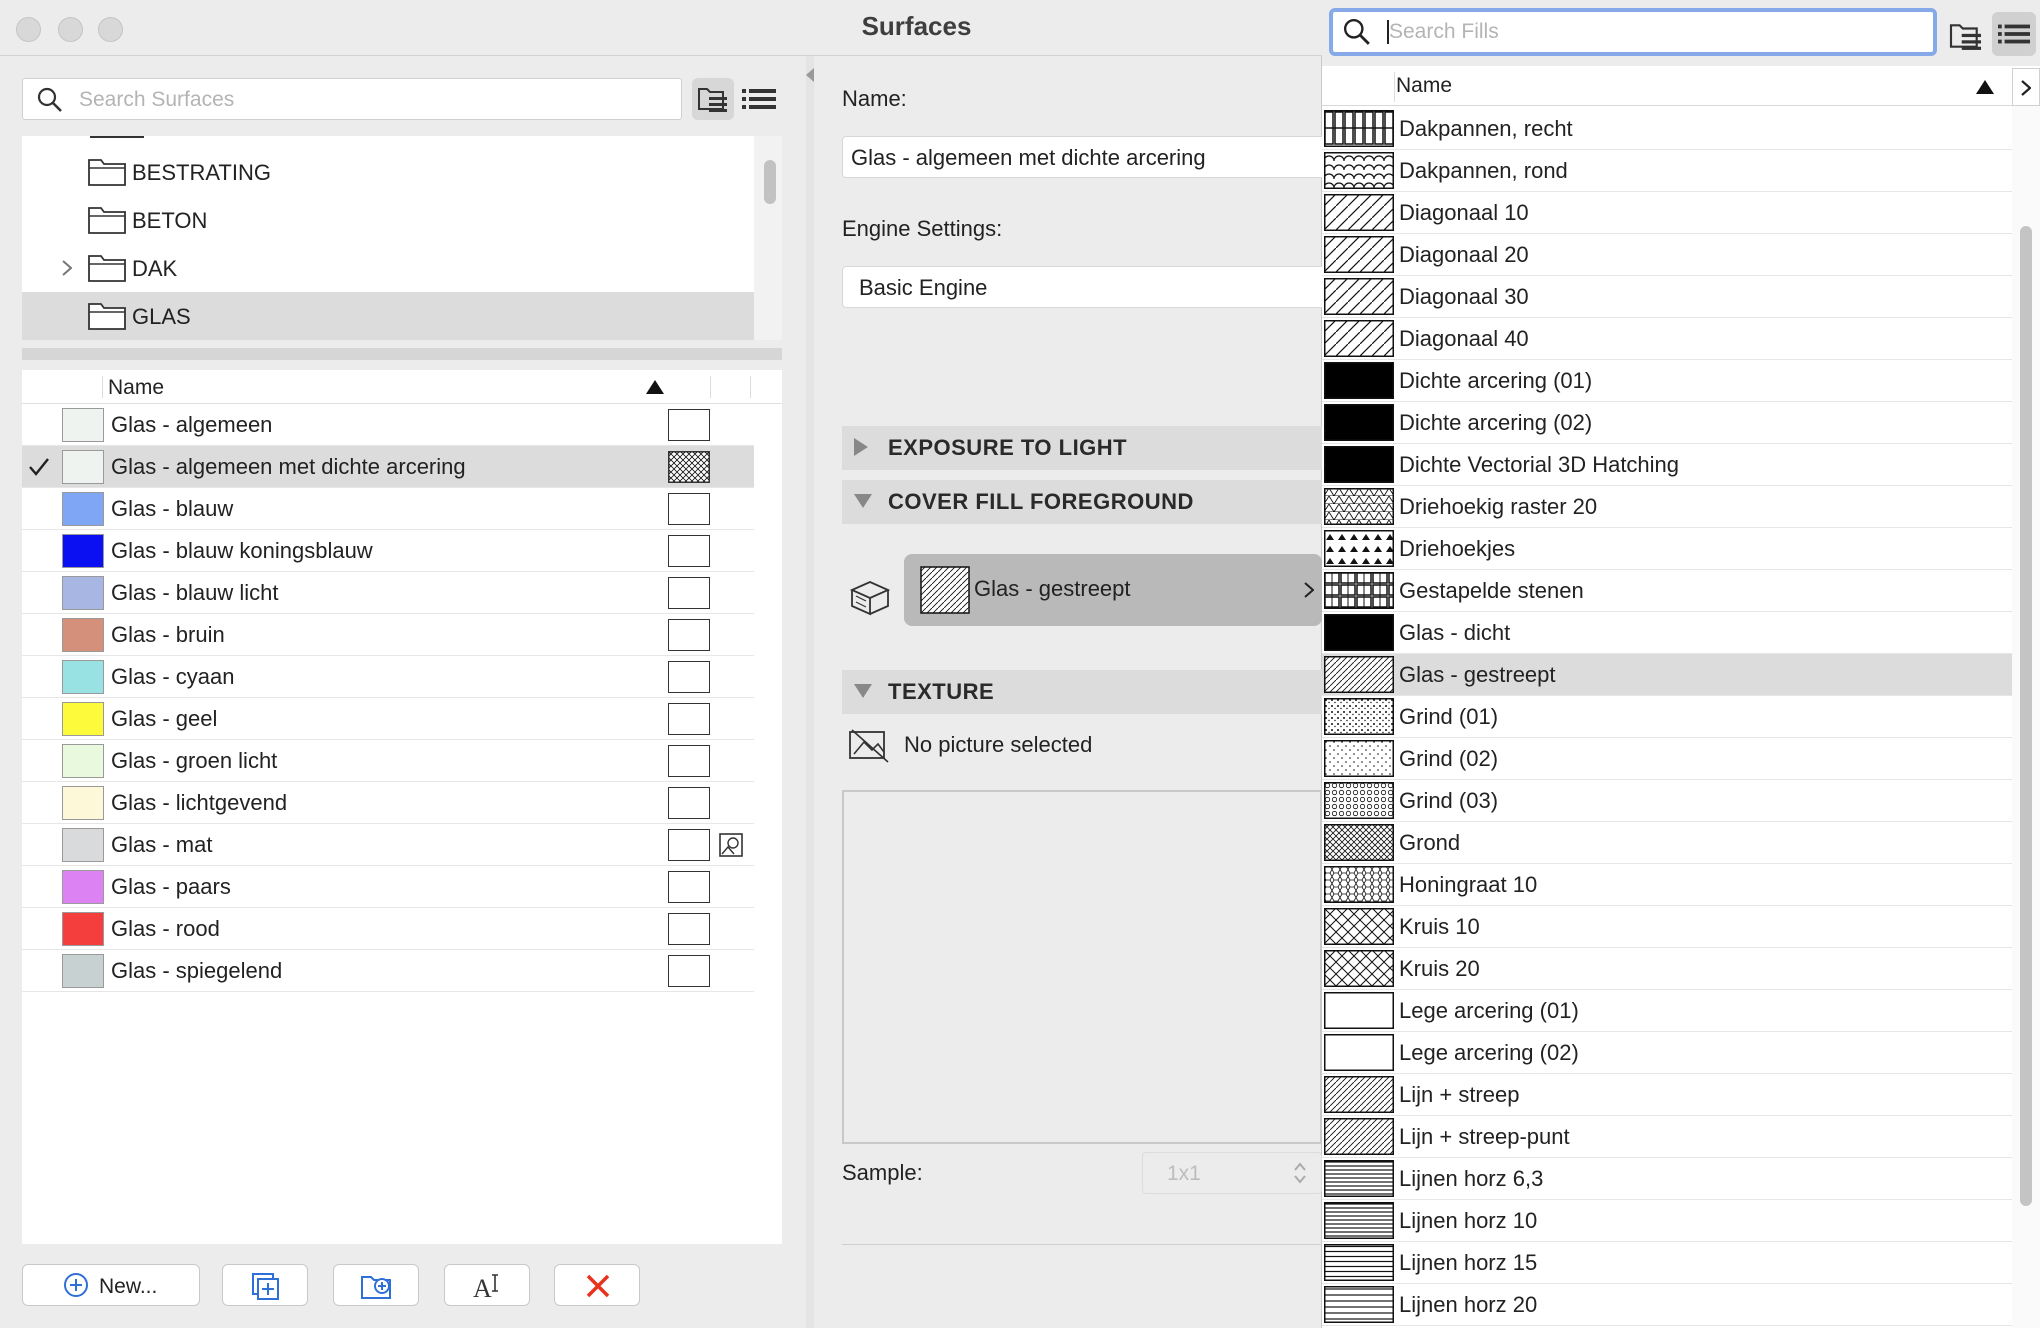 This screenshot has width=2040, height=1328. What do you see at coordinates (1424, 86) in the screenshot?
I see `fills-name-column-header: Name` at bounding box center [1424, 86].